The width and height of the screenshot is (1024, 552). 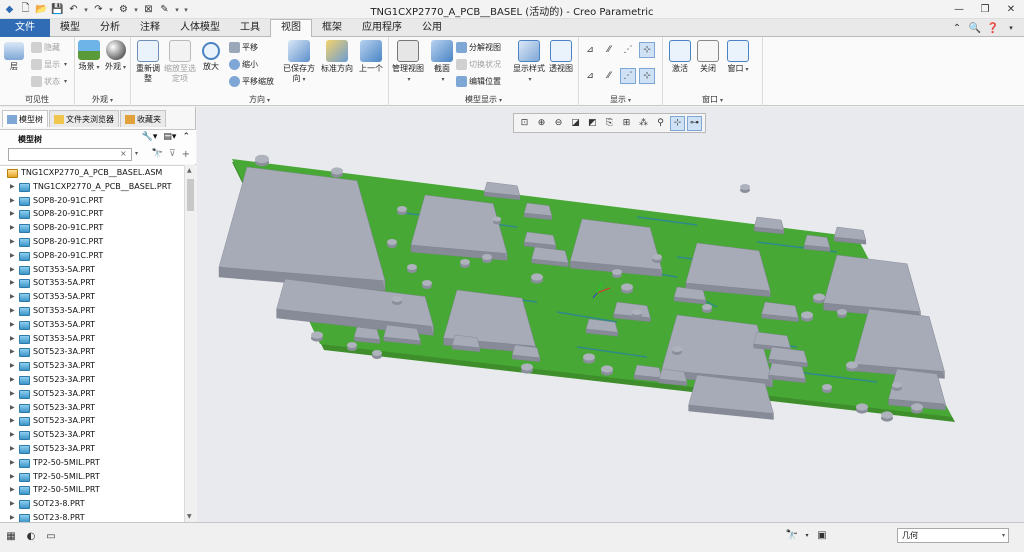 I want to click on csys-display-icon: ⊶, so click(x=694, y=123).